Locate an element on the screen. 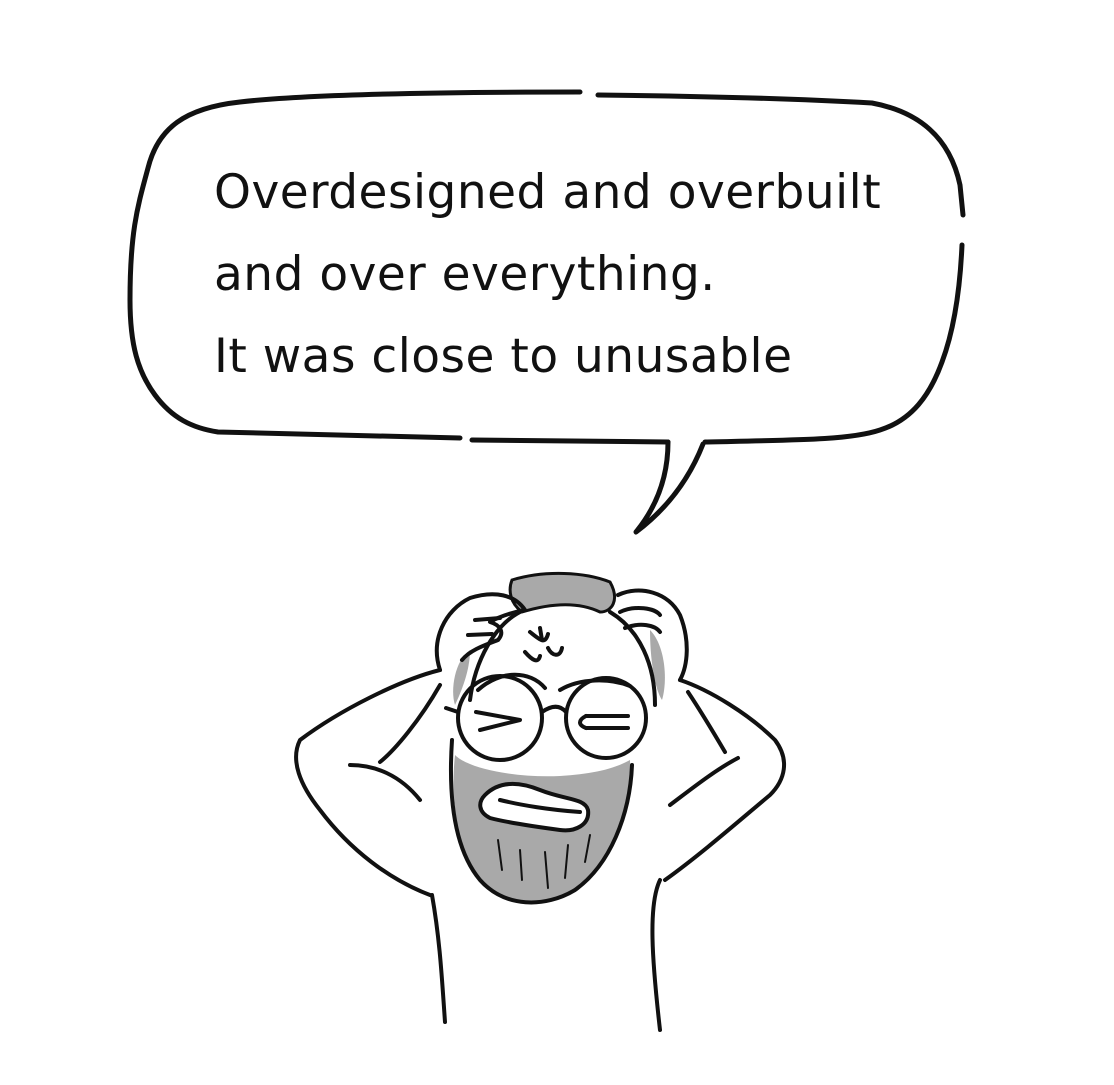 Image resolution: width=1114 pixels, height=1085 pixels. speech-line-1: Overdesigned and overbuilt is located at coordinates (548, 192).